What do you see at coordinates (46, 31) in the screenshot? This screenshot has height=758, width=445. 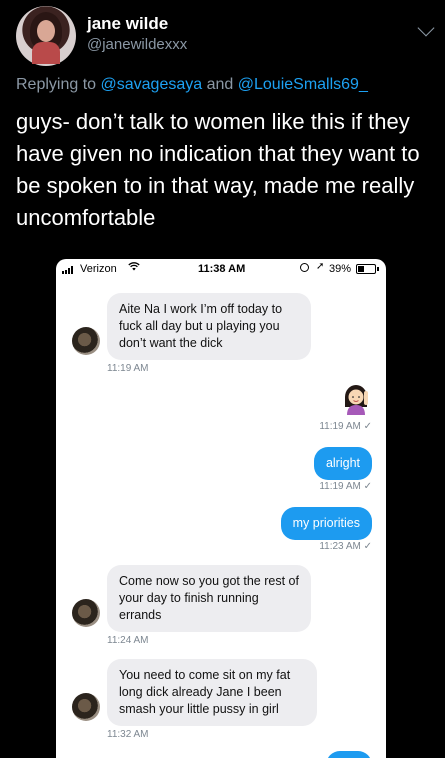 I see `avatar-face` at bounding box center [46, 31].